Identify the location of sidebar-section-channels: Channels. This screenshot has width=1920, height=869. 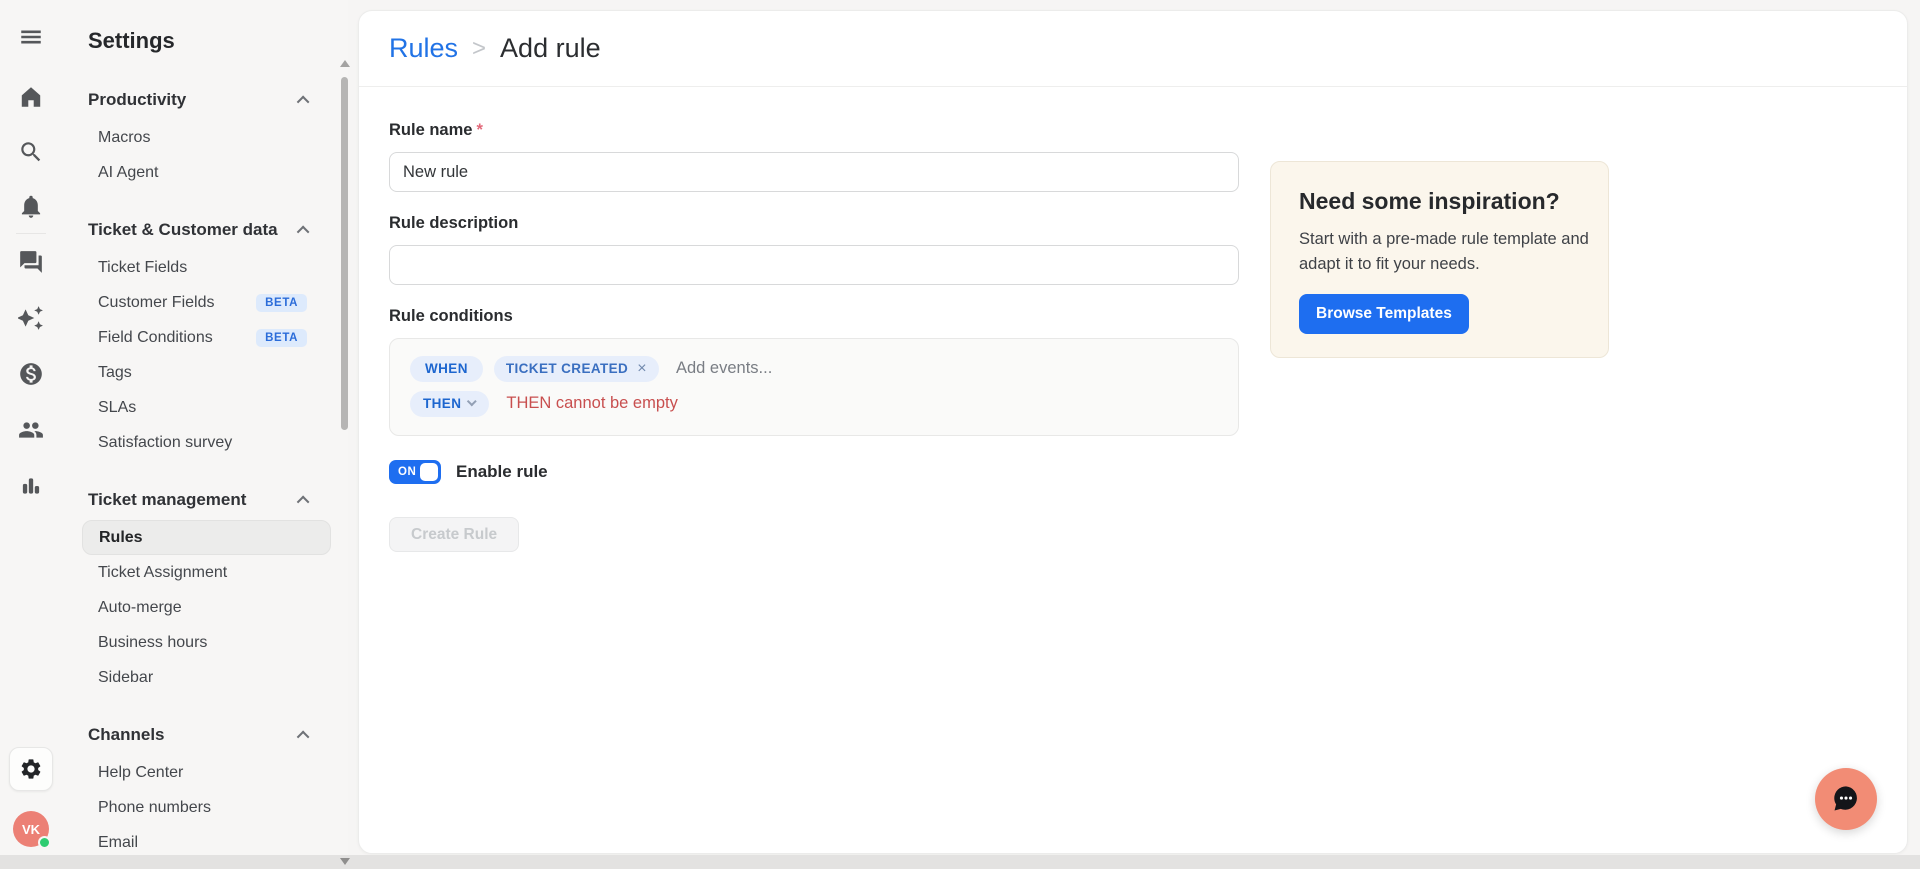
(206, 735).